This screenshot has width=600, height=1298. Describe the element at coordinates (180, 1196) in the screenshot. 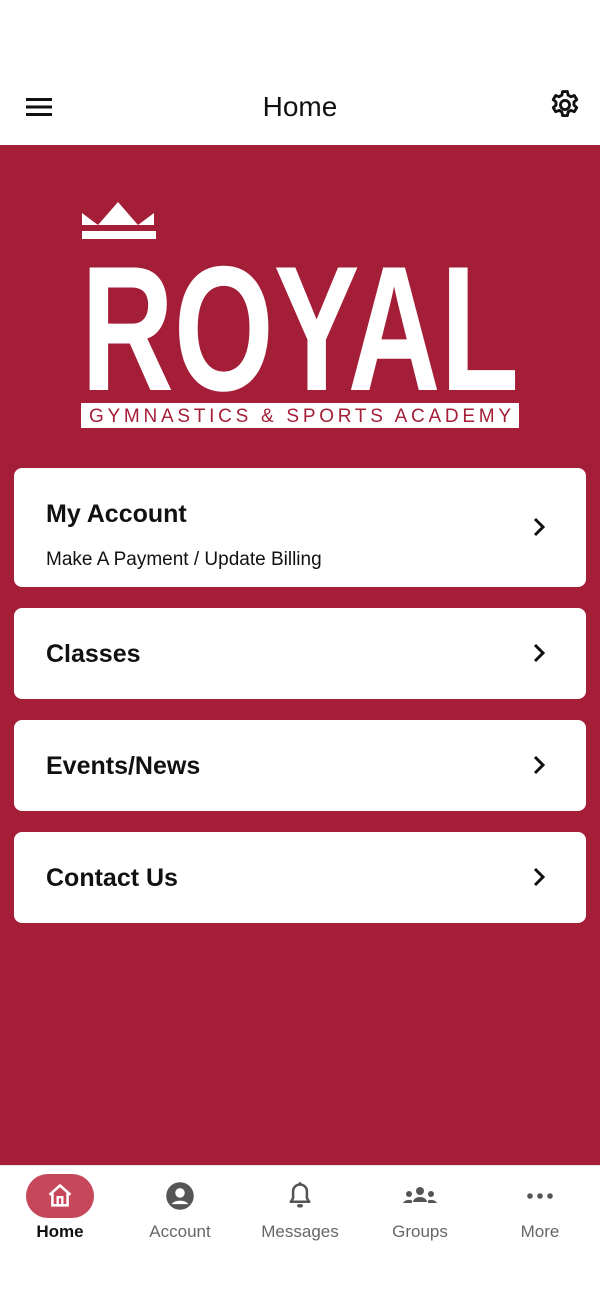

I see `account-icon` at that location.